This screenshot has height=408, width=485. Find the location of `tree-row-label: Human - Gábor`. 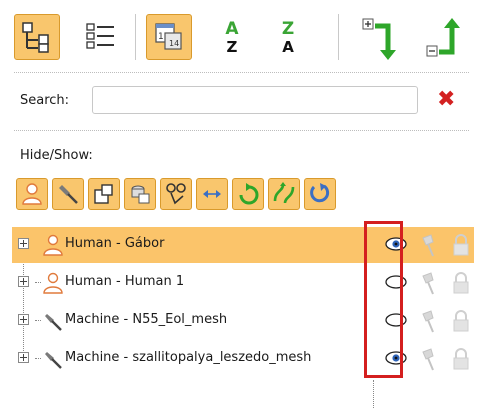

tree-row-label: Human - Gábor is located at coordinates (115, 243).